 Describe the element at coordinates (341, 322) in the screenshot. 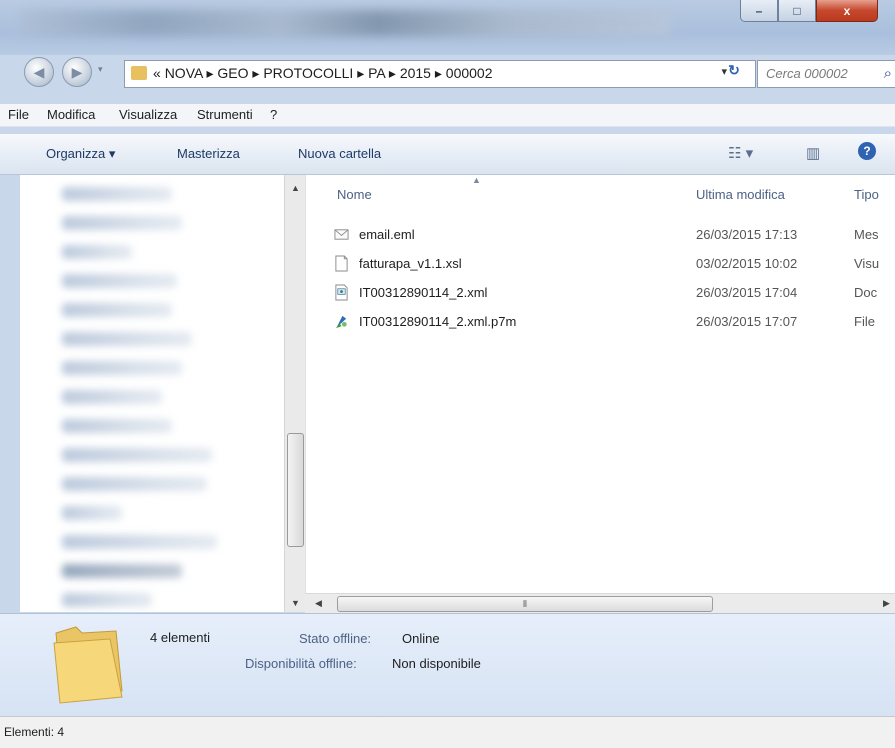

I see `signed-file-icon` at that location.